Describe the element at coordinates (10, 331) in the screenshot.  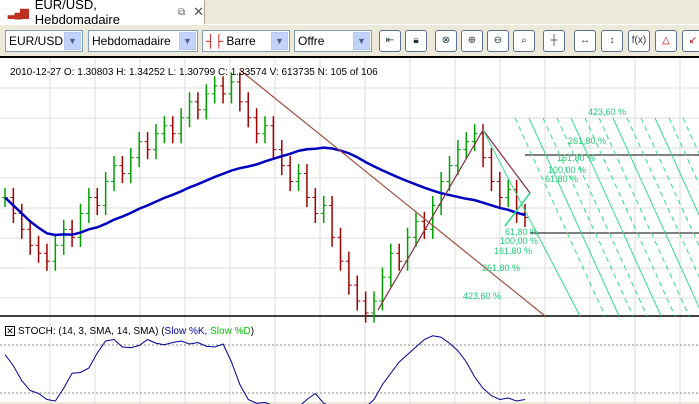
I see `collapse-icon: ✕` at that location.